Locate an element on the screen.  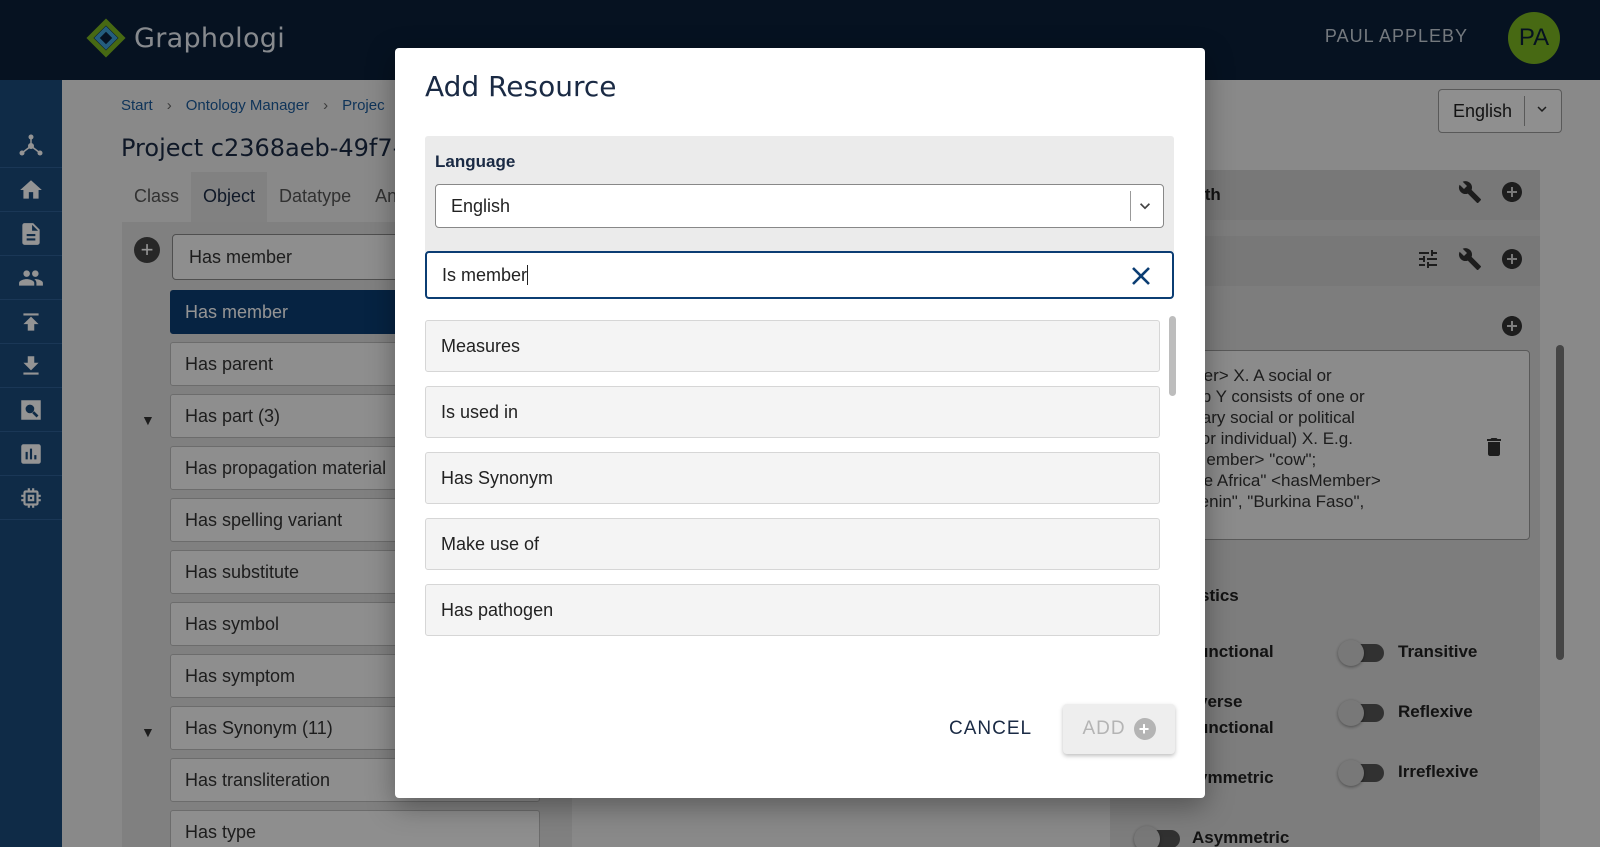
results-scrollbar is located at coordinates (1172, 356).